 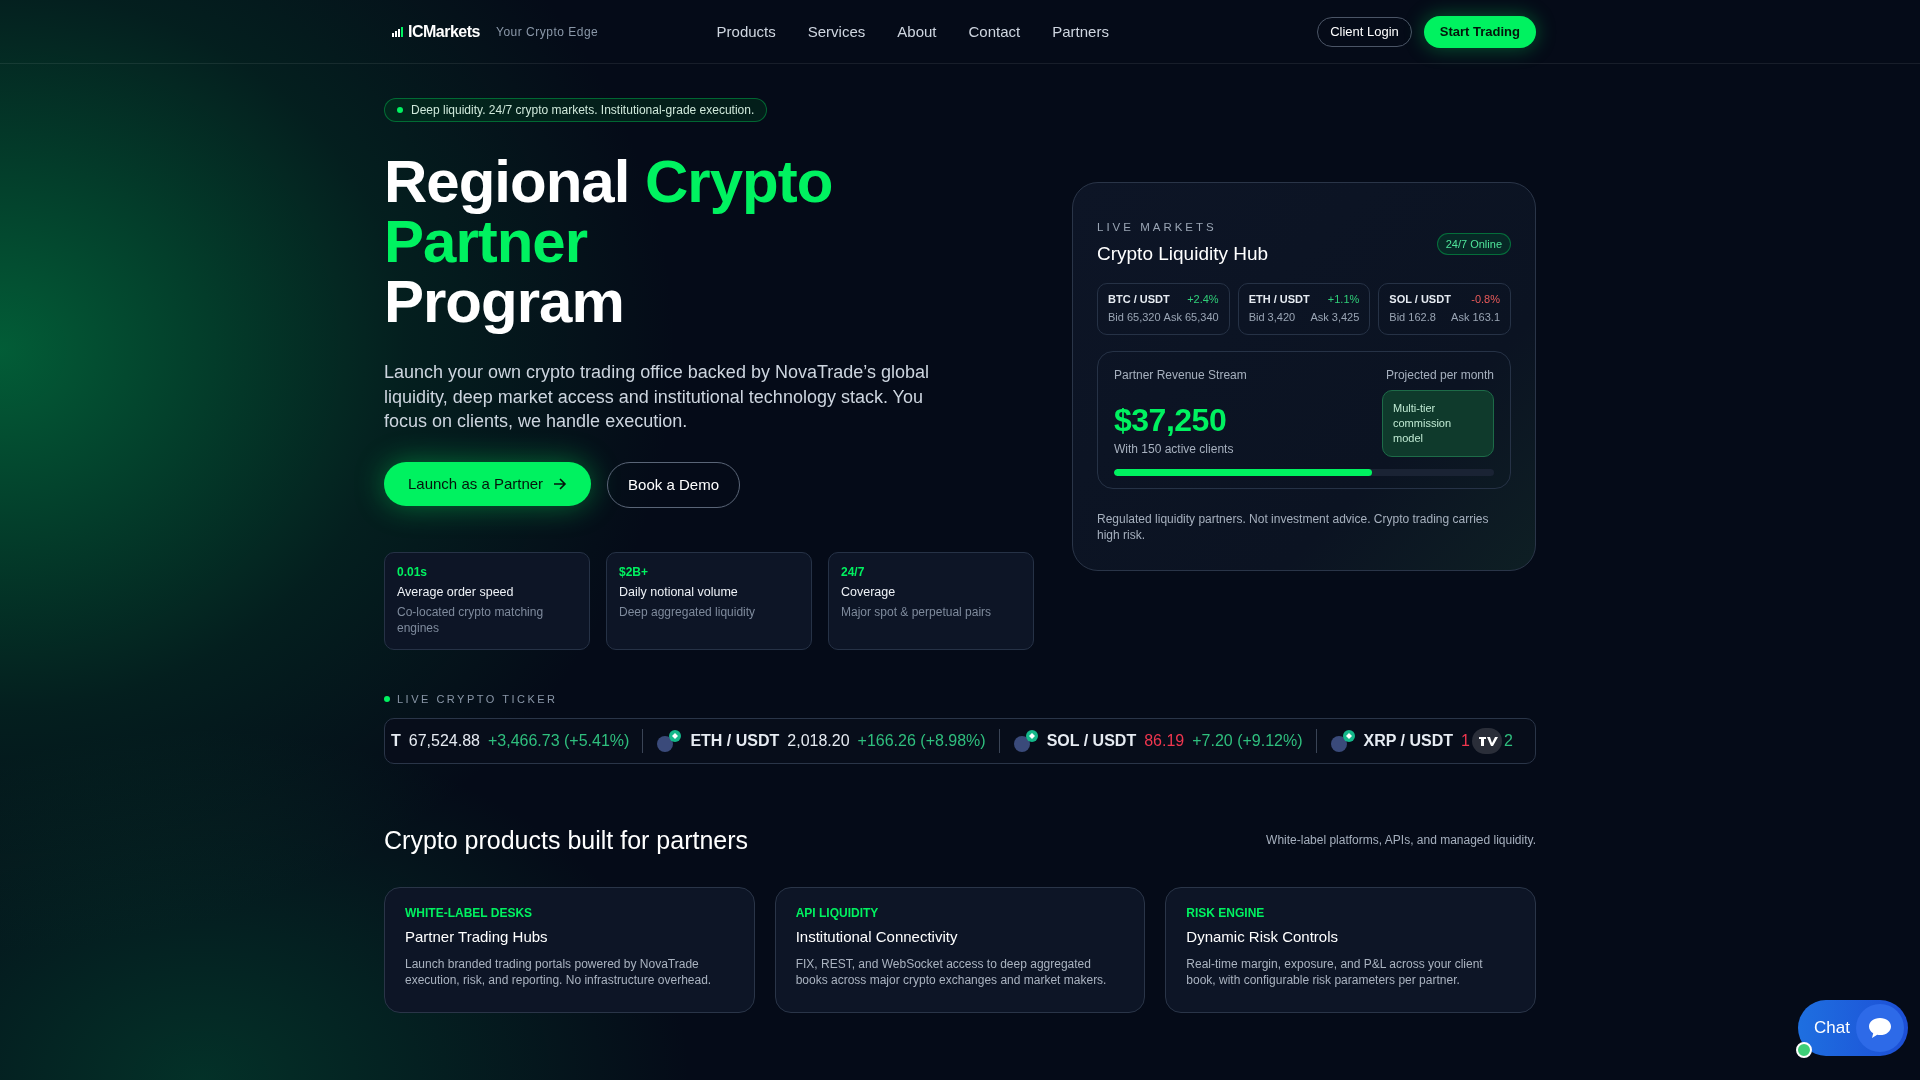 What do you see at coordinates (1171, 420) in the screenshot?
I see `revenue-amount: $37,250` at bounding box center [1171, 420].